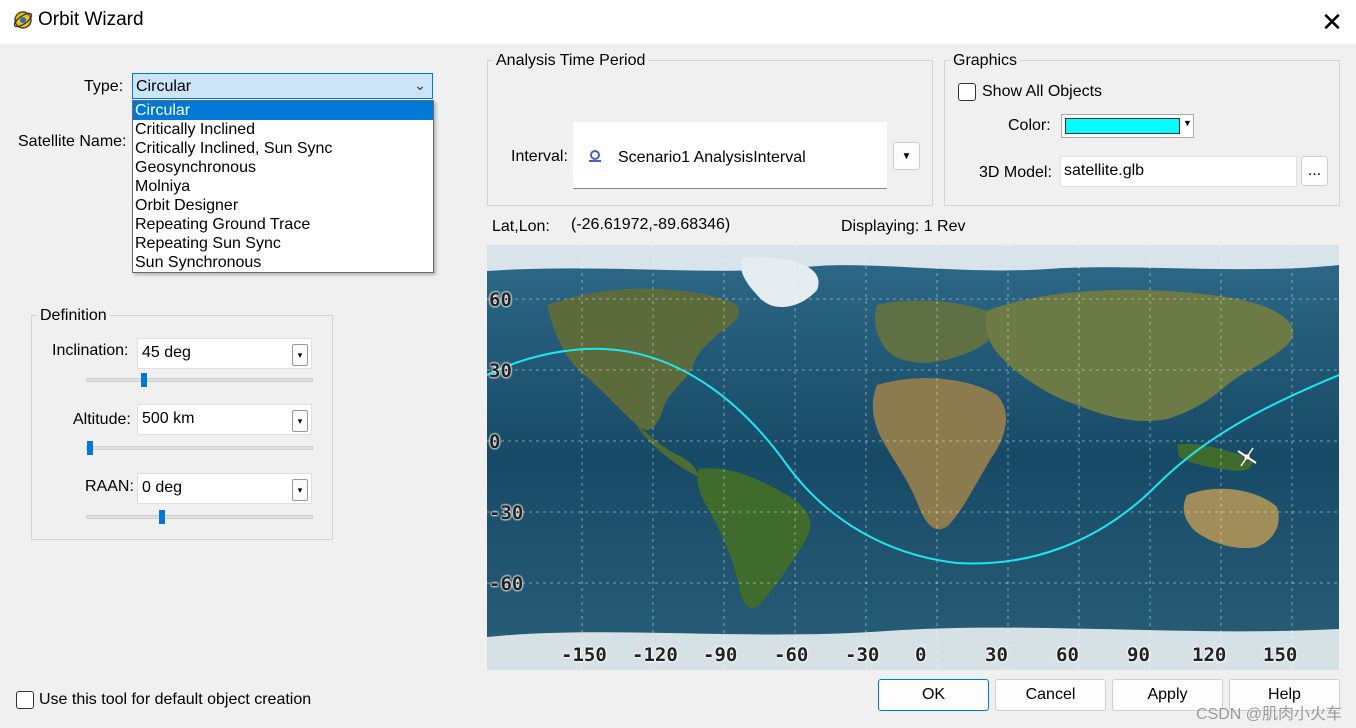  Describe the element at coordinates (985, 61) in the screenshot. I see `graphics-title: Graphics` at that location.